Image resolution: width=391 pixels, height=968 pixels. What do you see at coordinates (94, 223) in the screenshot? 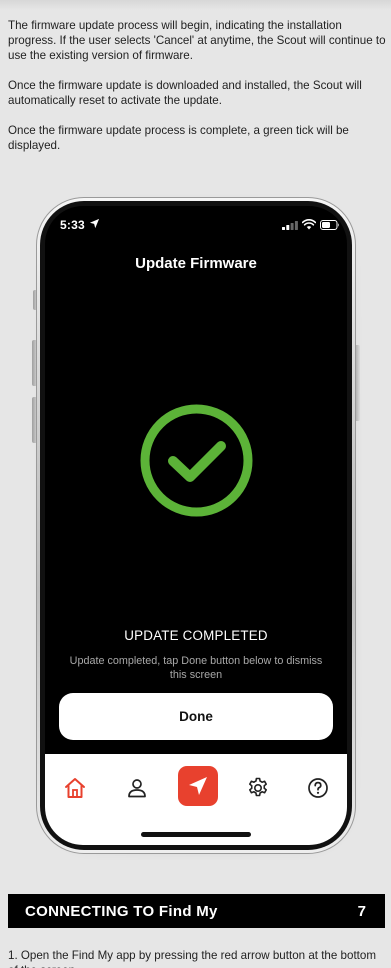
I see `location-arrow-icon` at bounding box center [94, 223].